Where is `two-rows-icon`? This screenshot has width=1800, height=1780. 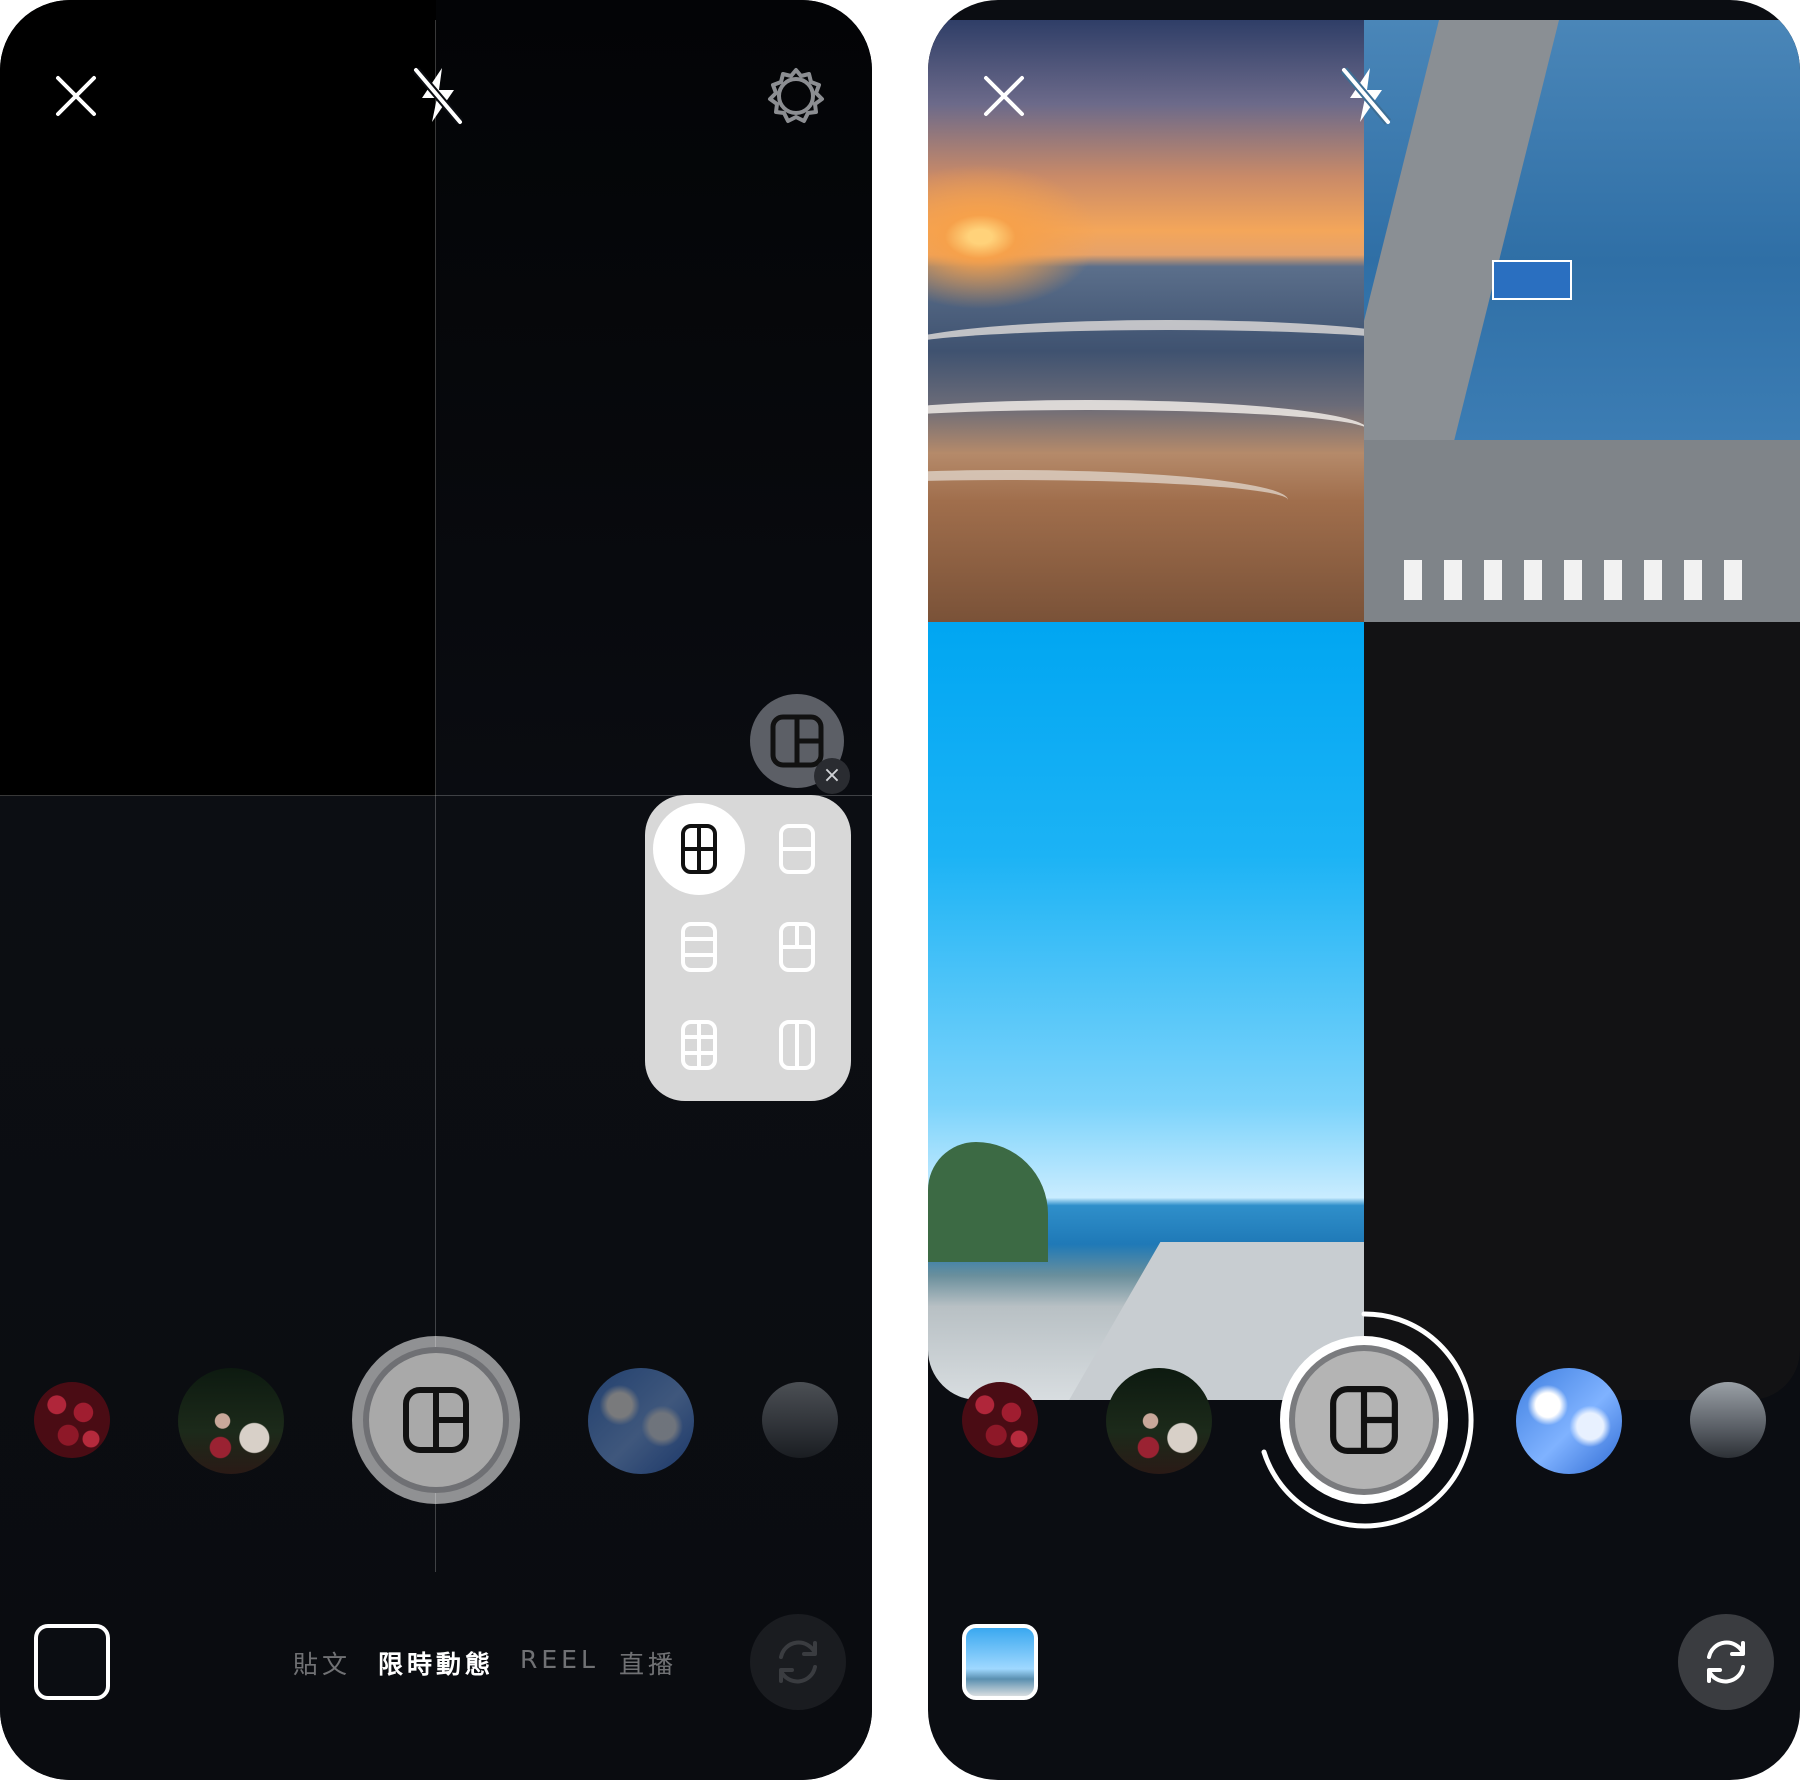
two-rows-icon is located at coordinates (797, 849).